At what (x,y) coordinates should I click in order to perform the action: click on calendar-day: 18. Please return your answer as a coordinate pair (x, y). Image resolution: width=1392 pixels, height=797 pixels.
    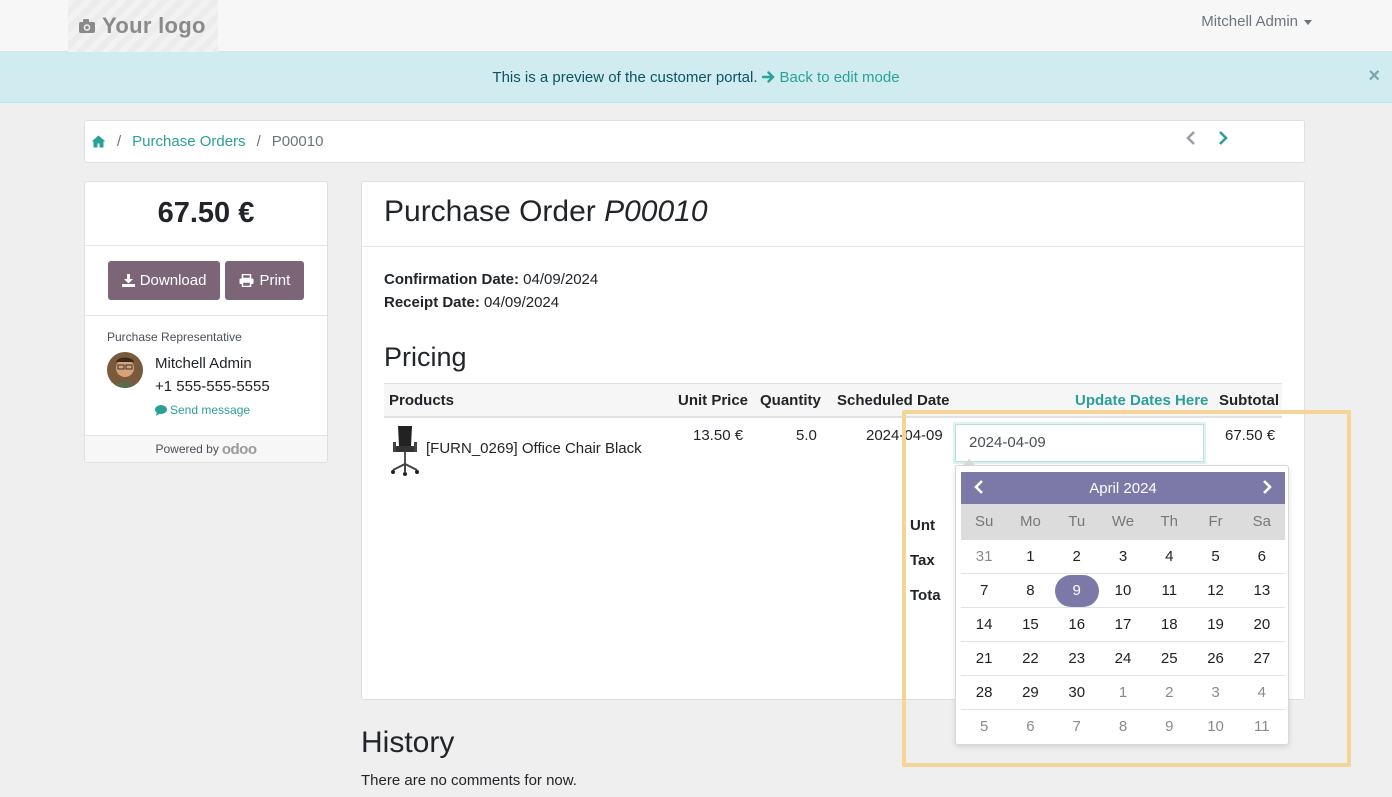
    Looking at the image, I should click on (1169, 624).